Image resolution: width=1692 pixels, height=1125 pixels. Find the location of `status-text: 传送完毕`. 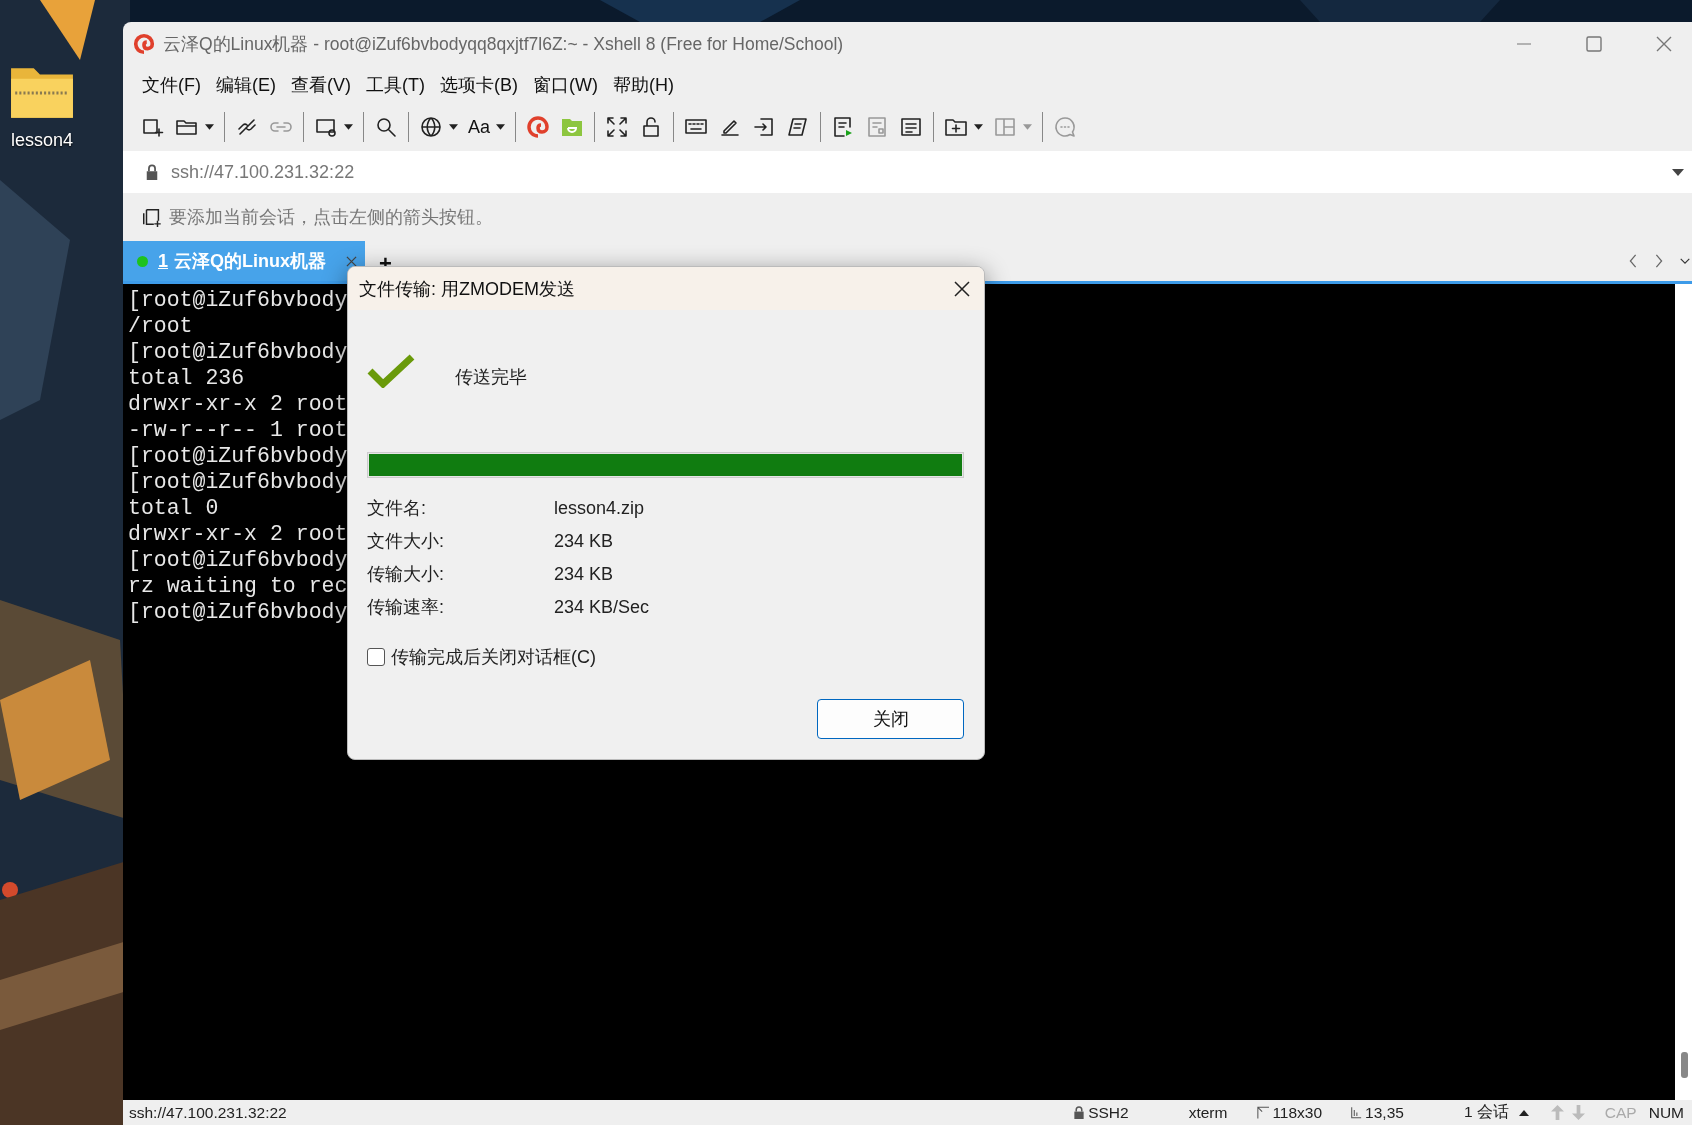

status-text: 传送完毕 is located at coordinates (491, 377).